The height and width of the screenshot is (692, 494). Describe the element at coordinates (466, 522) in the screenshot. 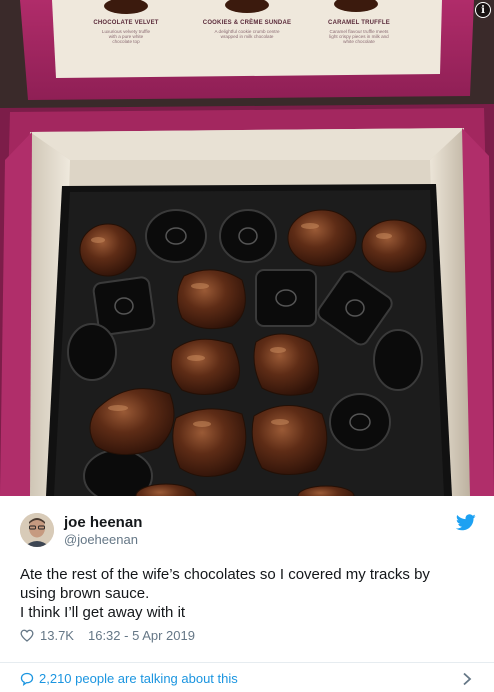

I see `twitter-bird-icon` at that location.